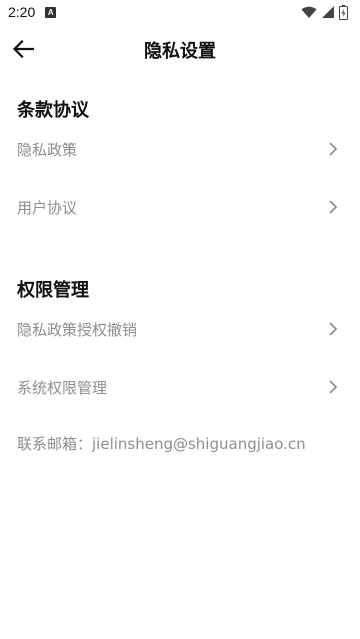 The image size is (360, 639). Describe the element at coordinates (53, 290) in the screenshot. I see `section-title-permissions: 权限管理` at that location.